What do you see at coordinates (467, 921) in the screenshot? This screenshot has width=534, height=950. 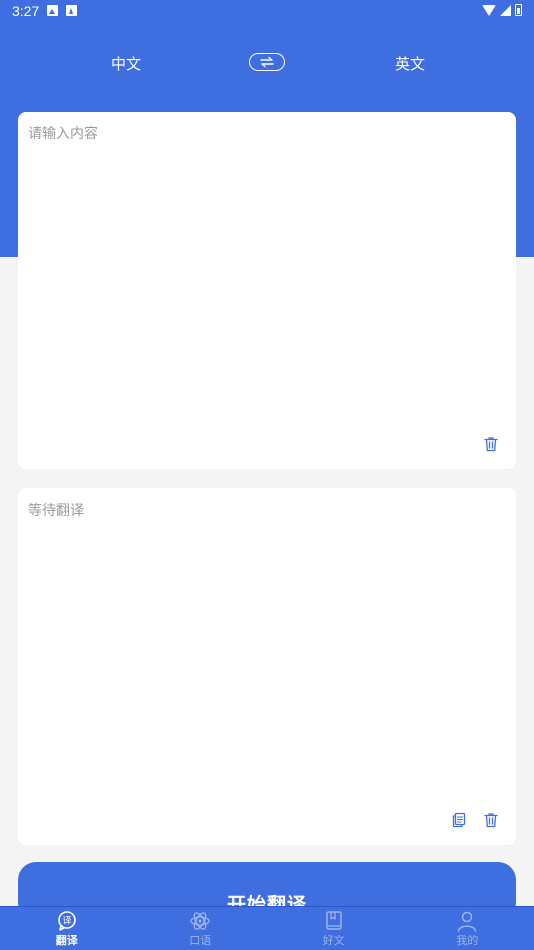 I see `user-icon` at bounding box center [467, 921].